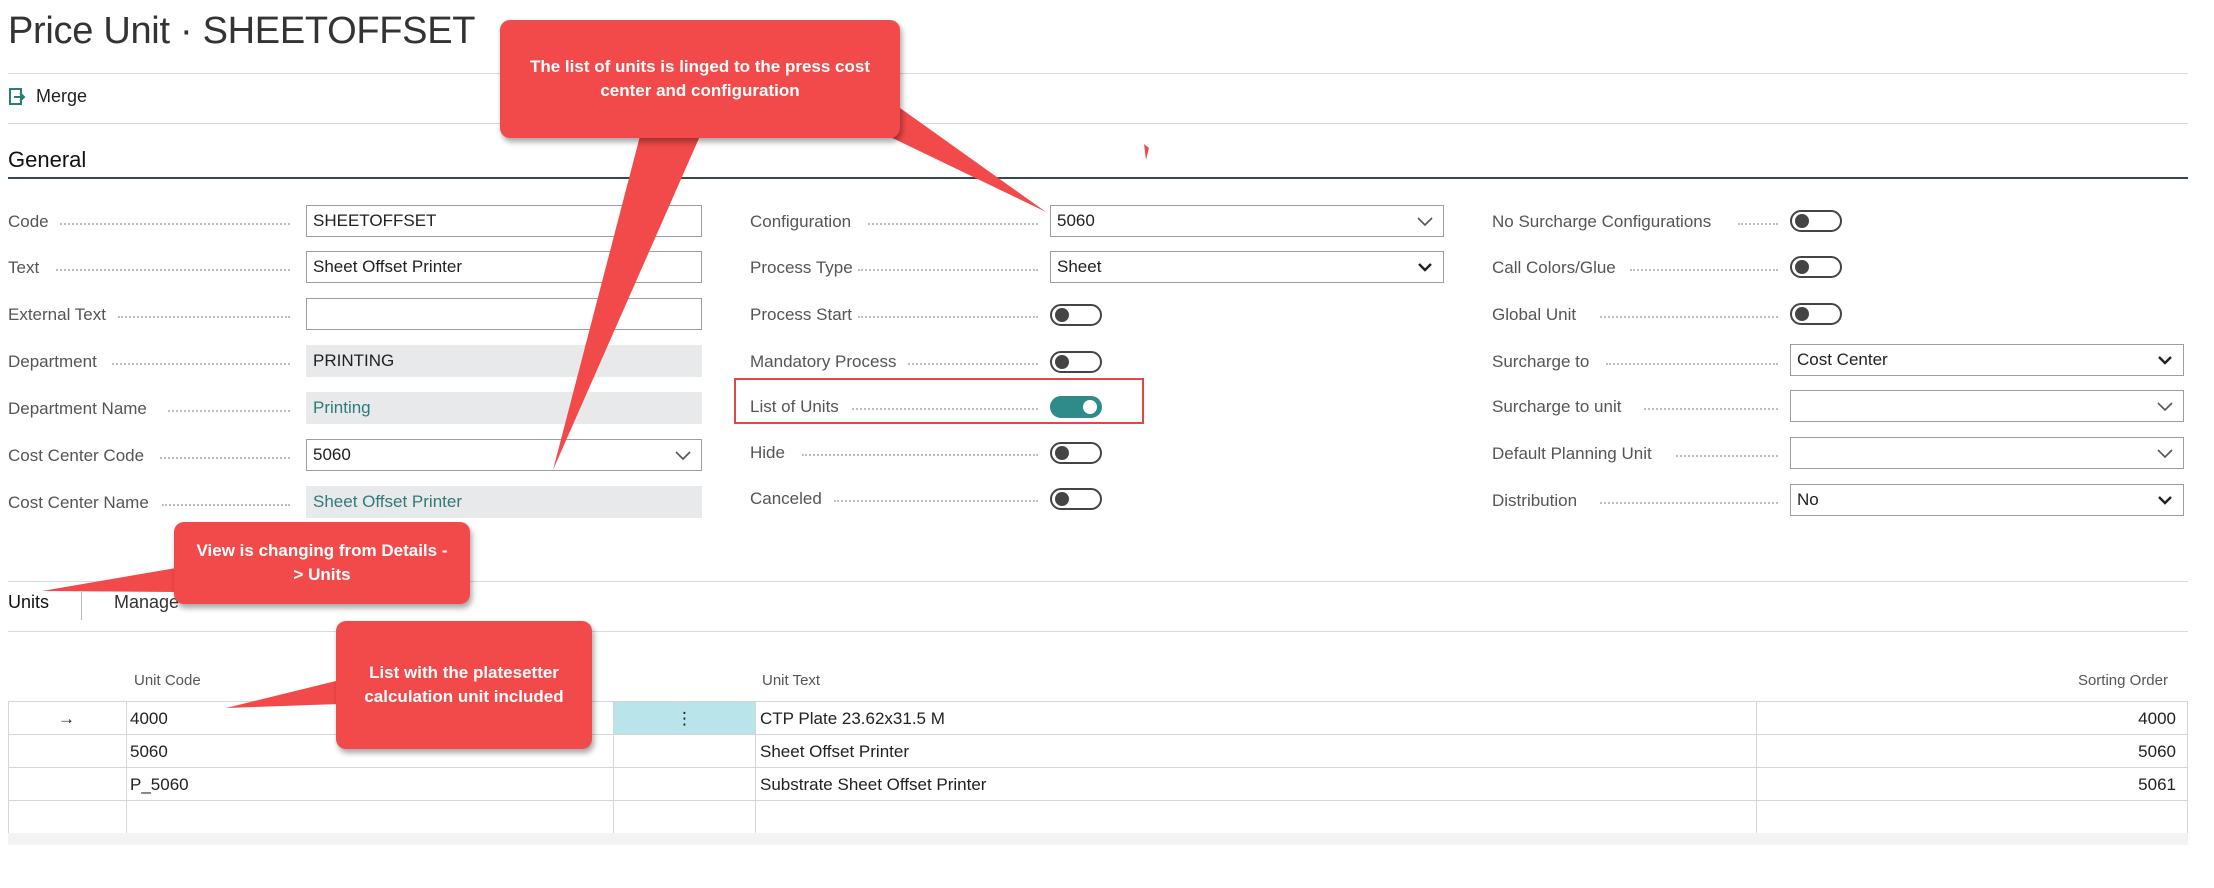  I want to click on callout-view-change: View is changing from Details -> Units, so click(322, 563).